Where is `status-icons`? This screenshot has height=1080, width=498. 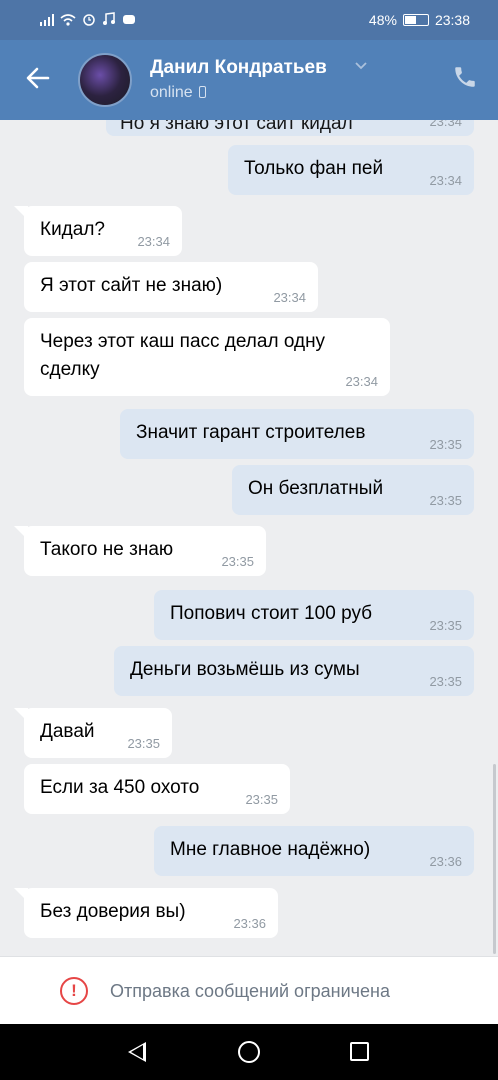 status-icons is located at coordinates (88, 20).